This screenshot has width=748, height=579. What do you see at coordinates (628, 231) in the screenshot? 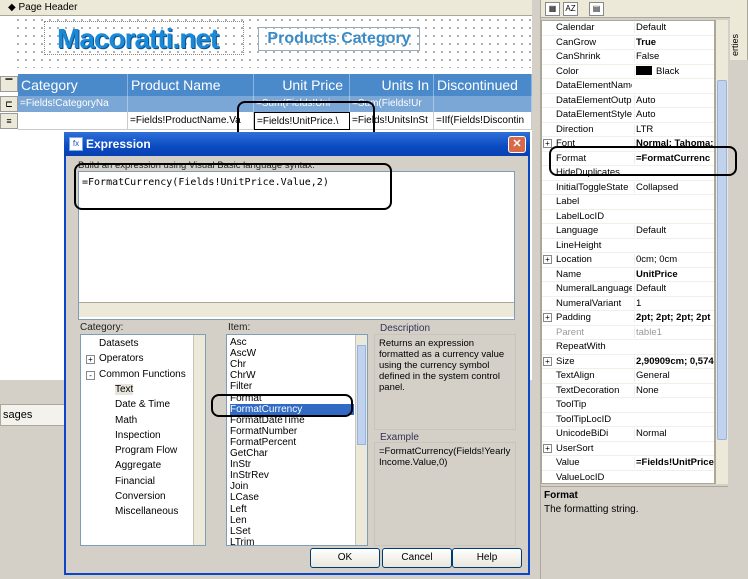
I see `property-row: Language Default` at bounding box center [628, 231].